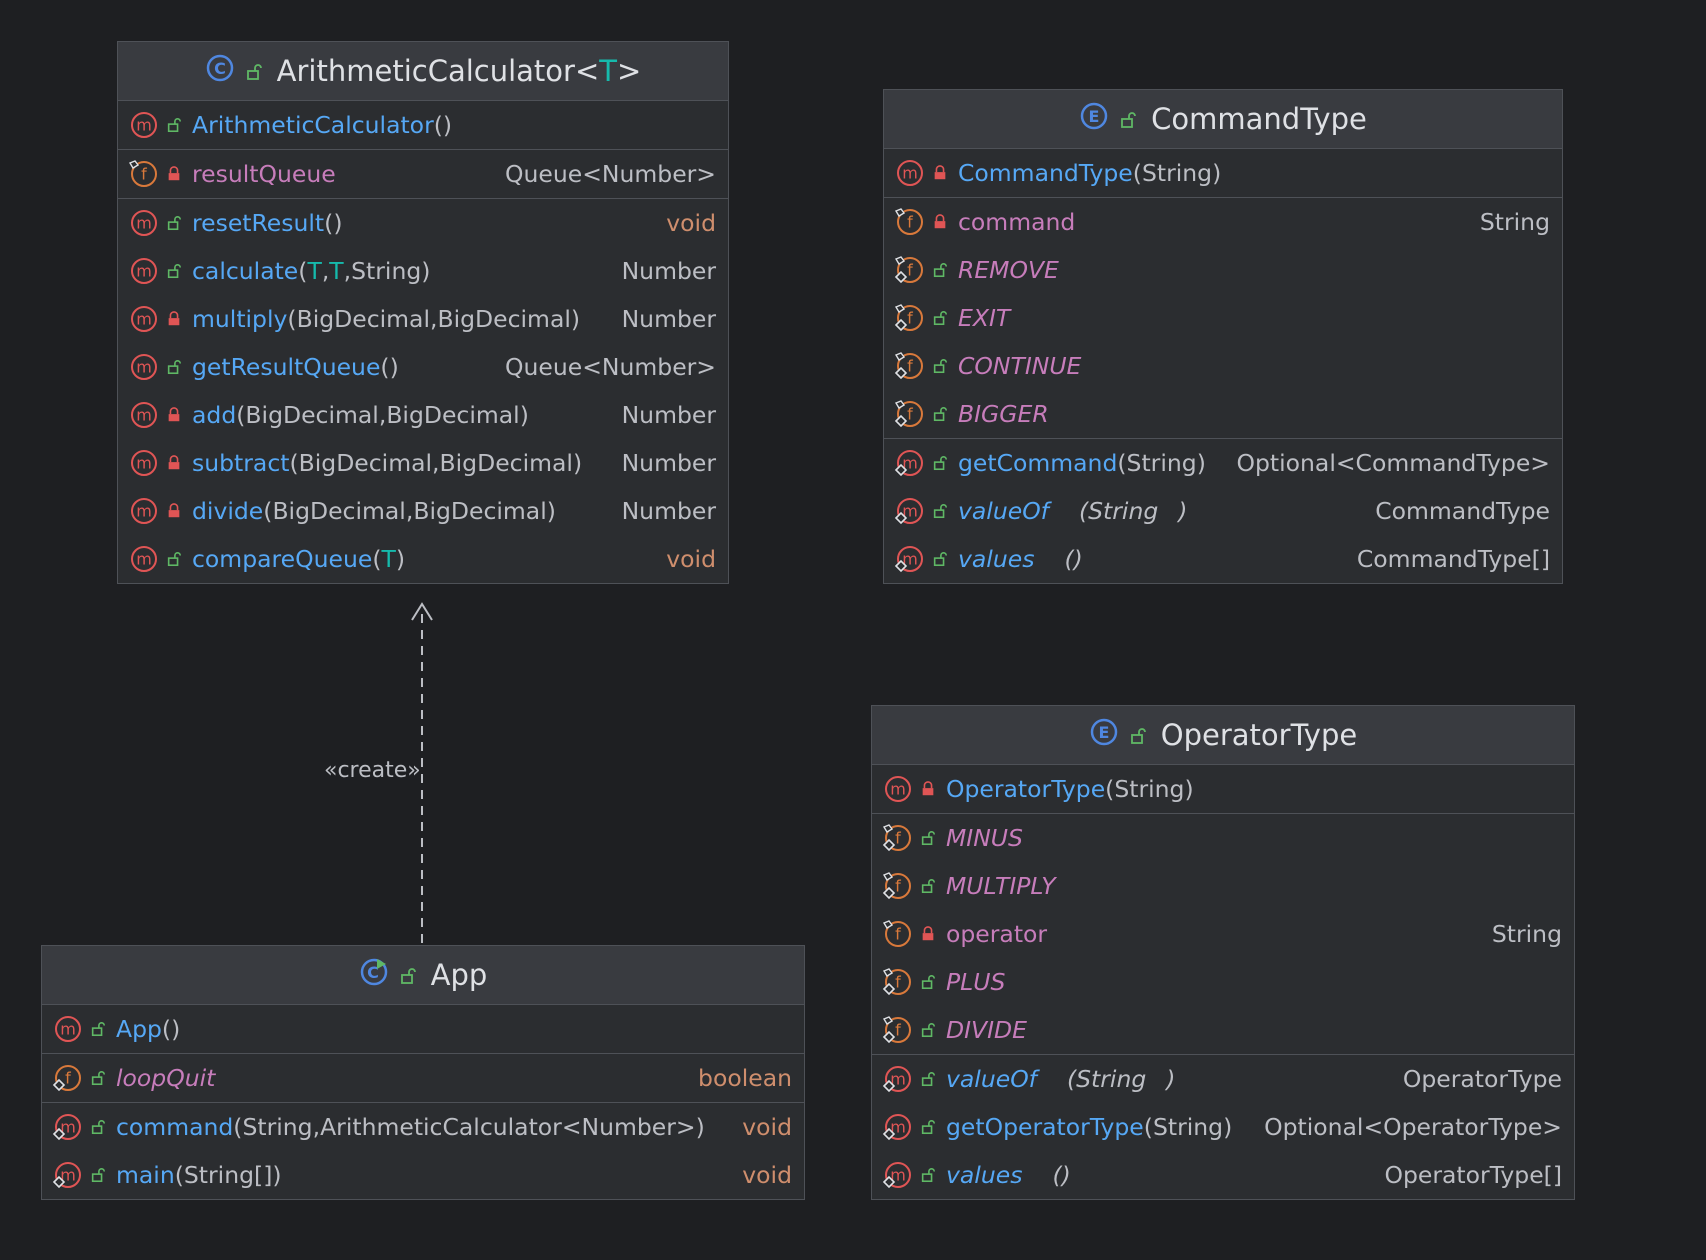 The width and height of the screenshot is (1706, 1260). I want to click on return-type: Queue<Number>, so click(610, 174).